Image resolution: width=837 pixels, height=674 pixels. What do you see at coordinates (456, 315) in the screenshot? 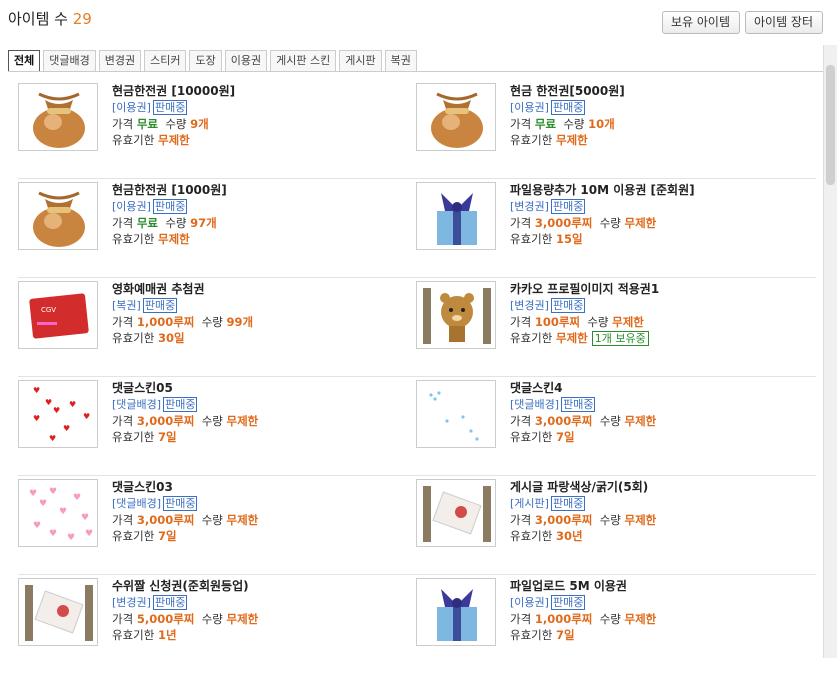
I see `bear-icon` at bounding box center [456, 315].